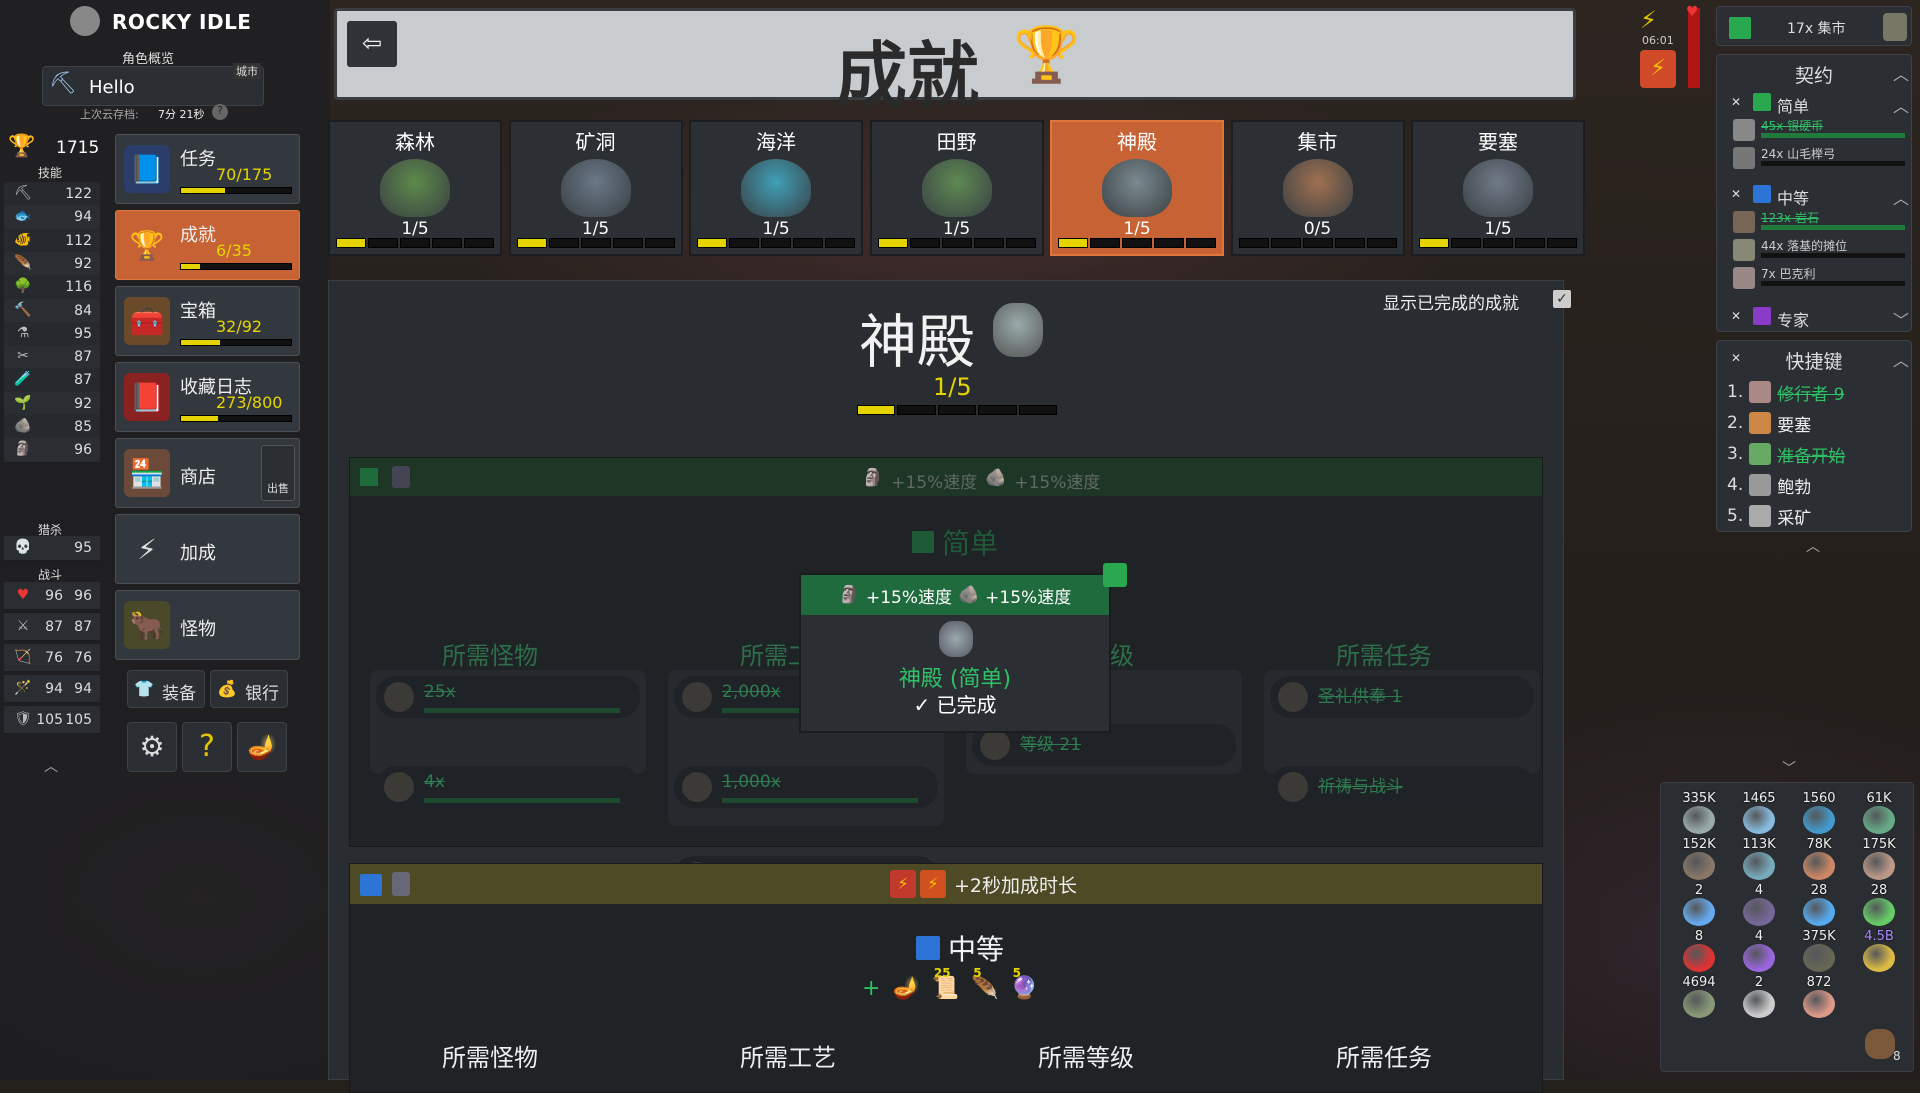 Image resolution: width=1920 pixels, height=1093 pixels. What do you see at coordinates (1819, 814) in the screenshot?
I see `resource-item: 1560` at bounding box center [1819, 814].